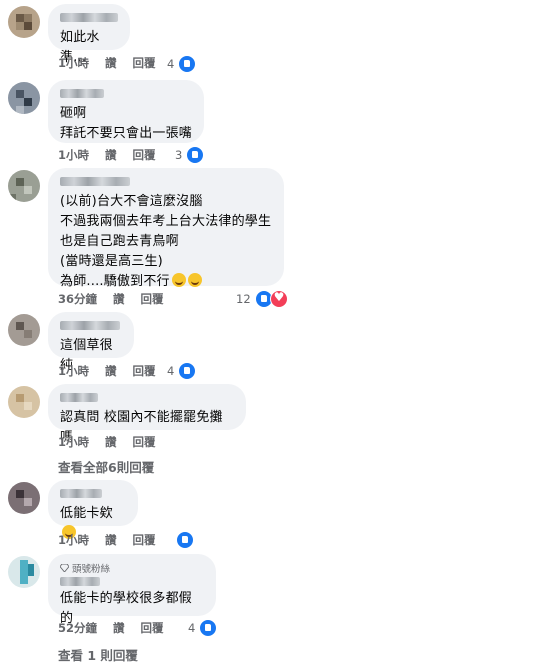  What do you see at coordinates (179, 155) in the screenshot?
I see `reaction-number: 3` at bounding box center [179, 155].